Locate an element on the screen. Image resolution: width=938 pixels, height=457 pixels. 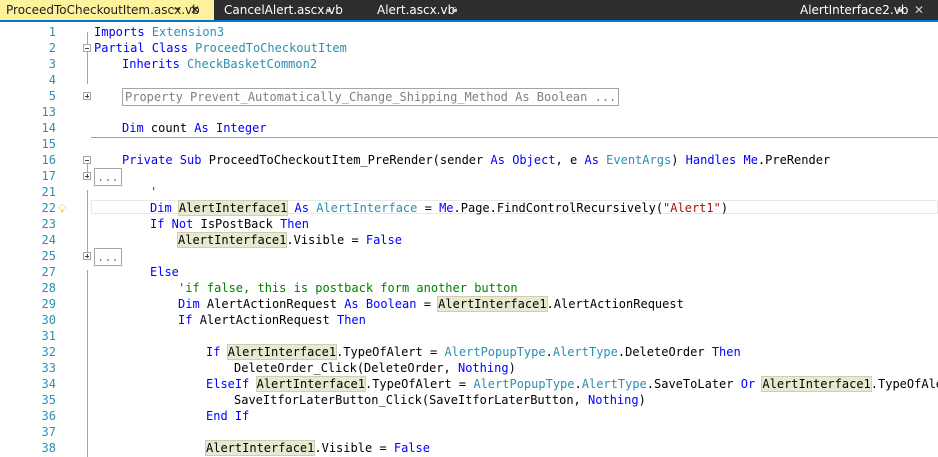
identifier: DeleteOrder_Click(DeleteOrder, is located at coordinates (342, 368).